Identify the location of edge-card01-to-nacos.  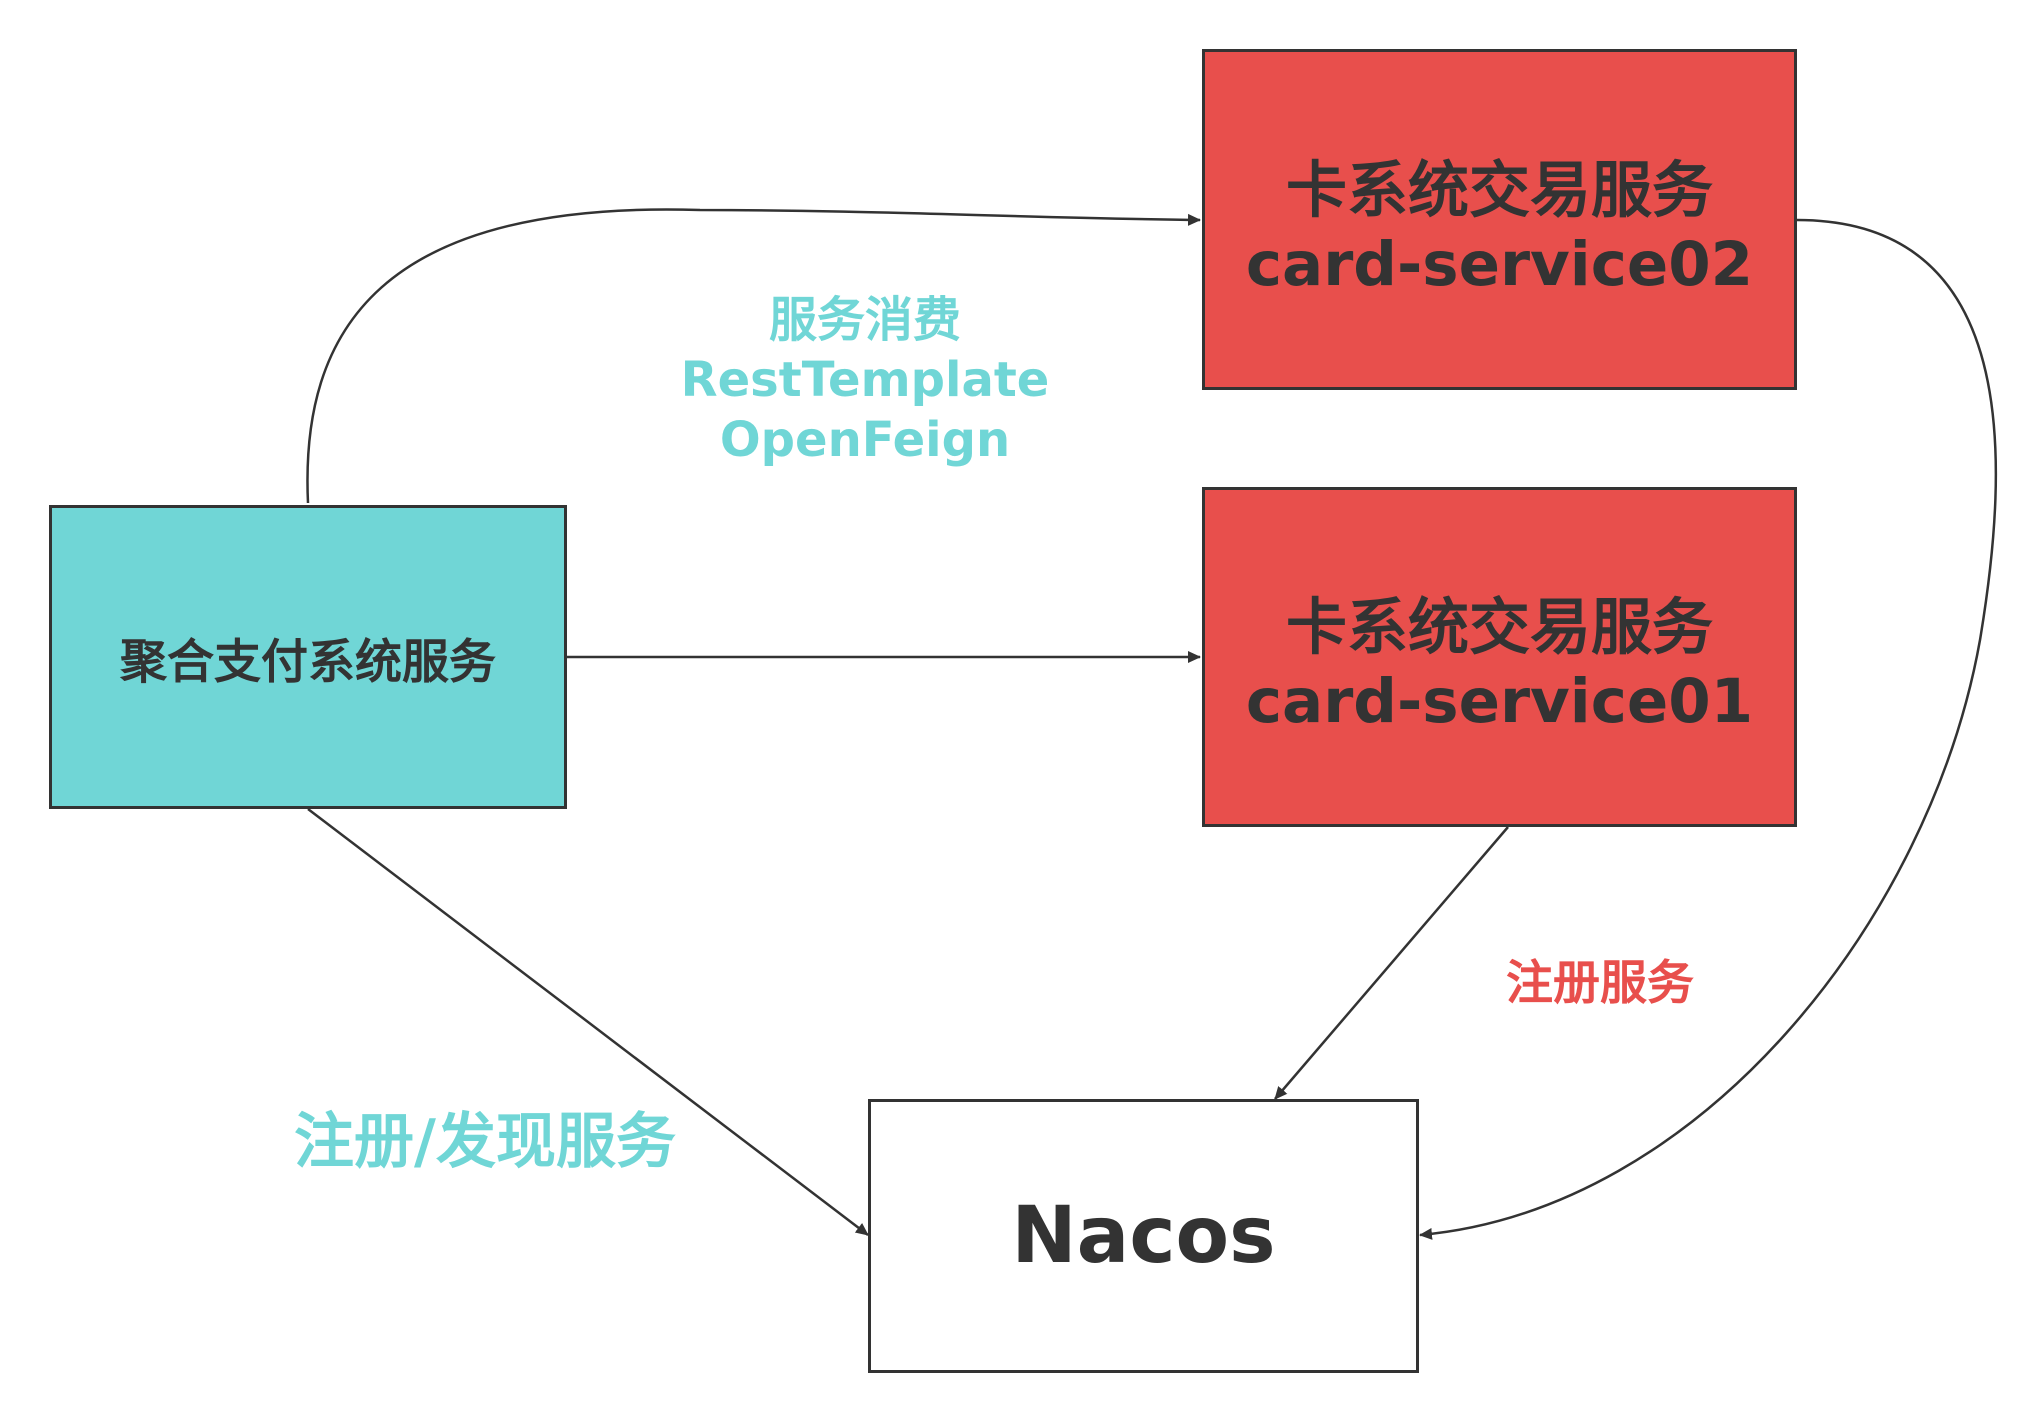
(1391, 963).